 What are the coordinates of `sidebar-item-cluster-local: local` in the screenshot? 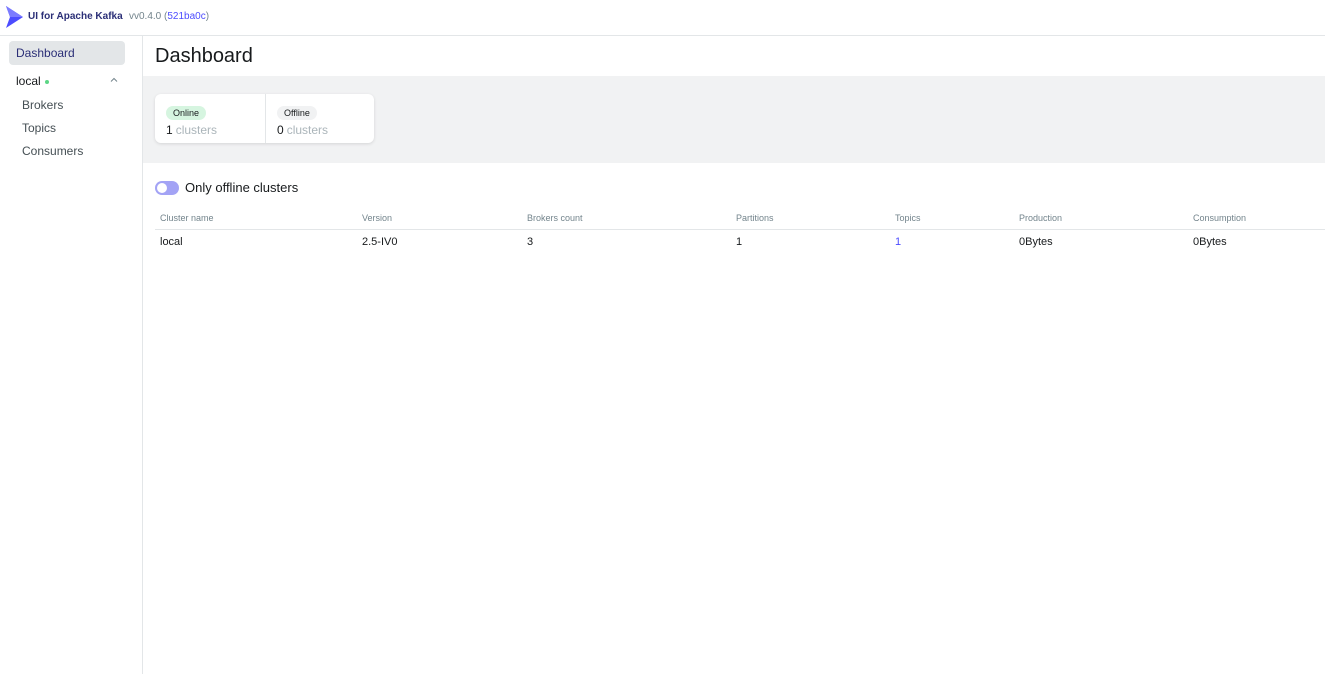 It's located at (67, 81).